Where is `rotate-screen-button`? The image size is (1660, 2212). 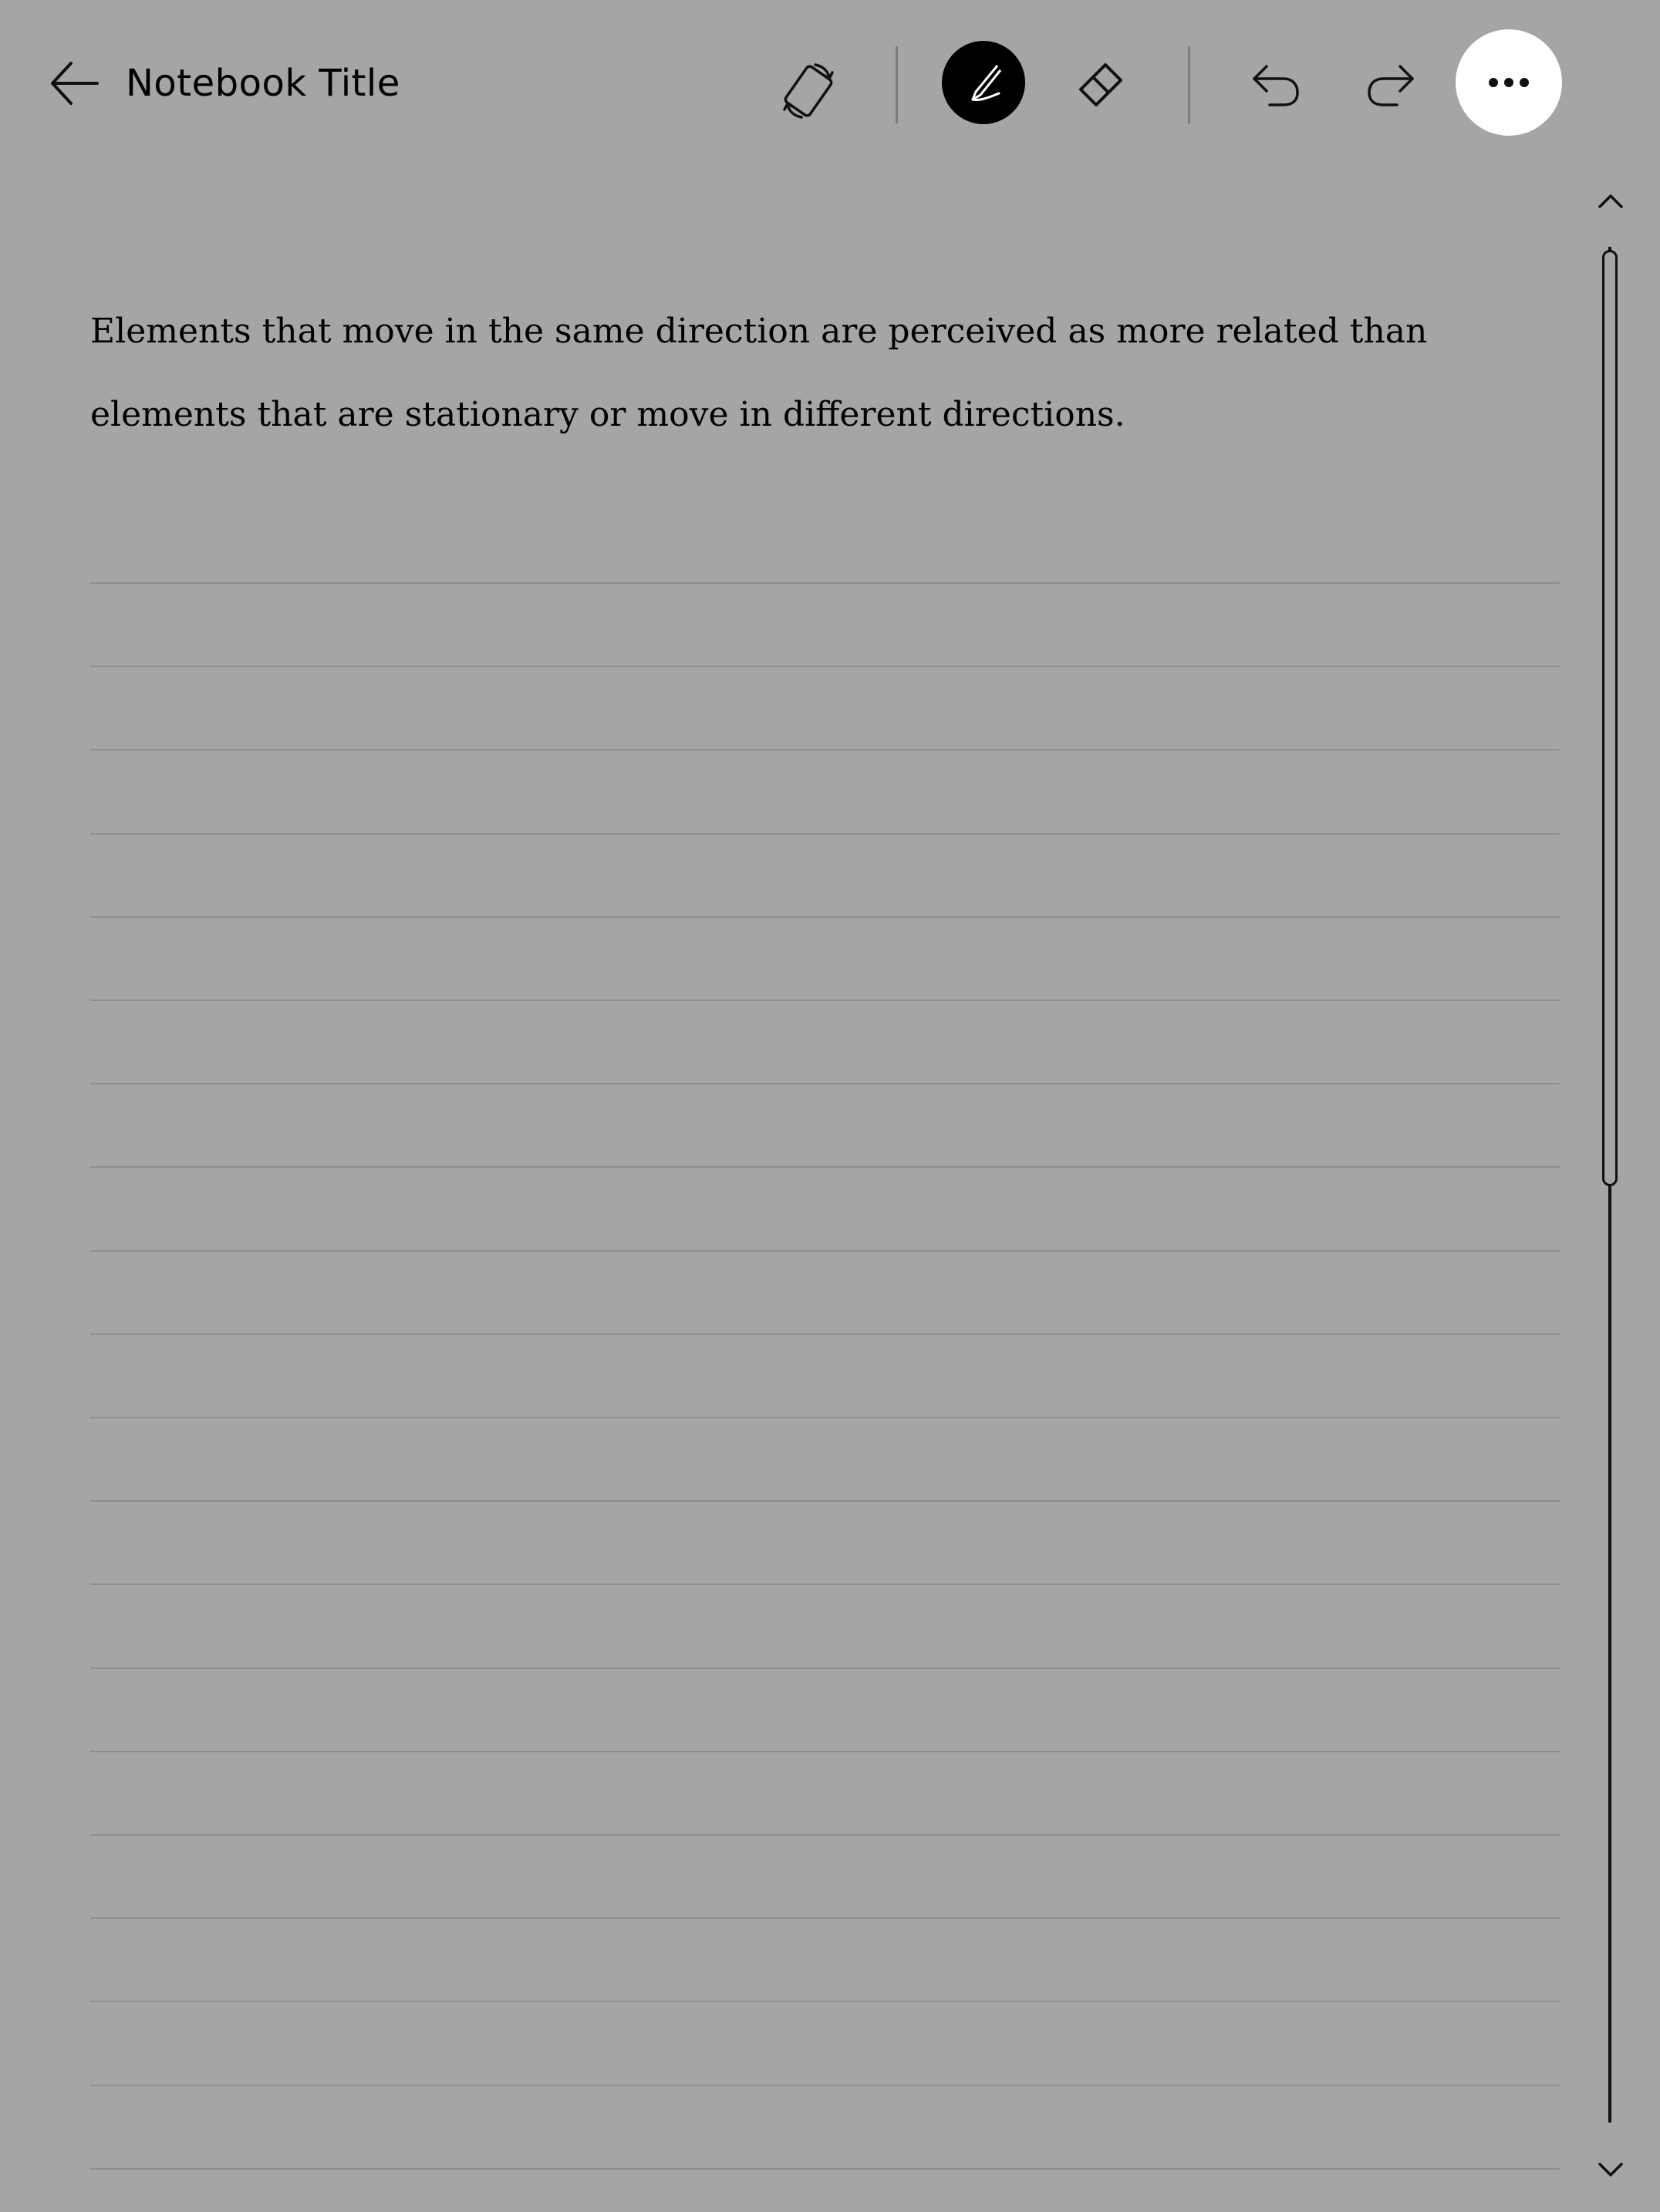 rotate-screen-button is located at coordinates (808, 90).